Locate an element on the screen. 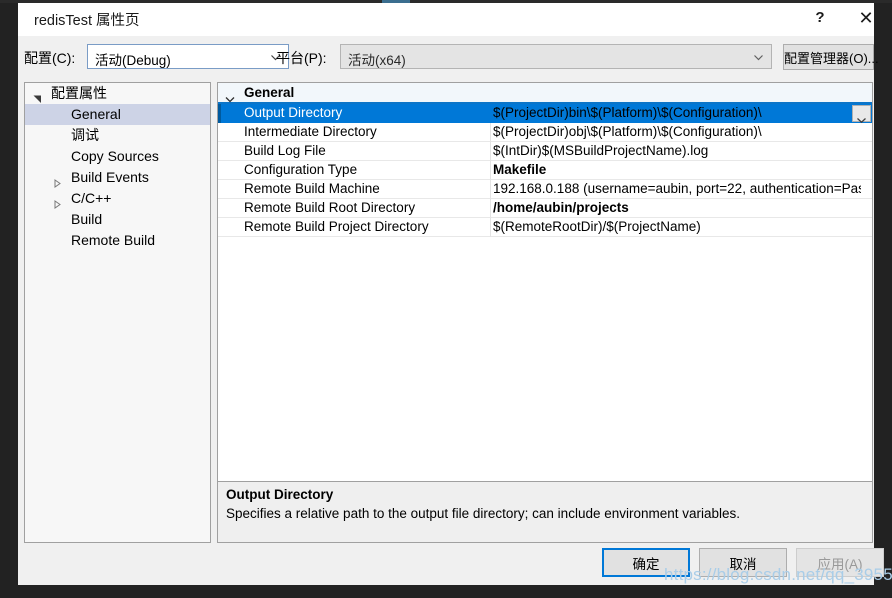  property-value: /home/aubin/projects is located at coordinates (677, 207).